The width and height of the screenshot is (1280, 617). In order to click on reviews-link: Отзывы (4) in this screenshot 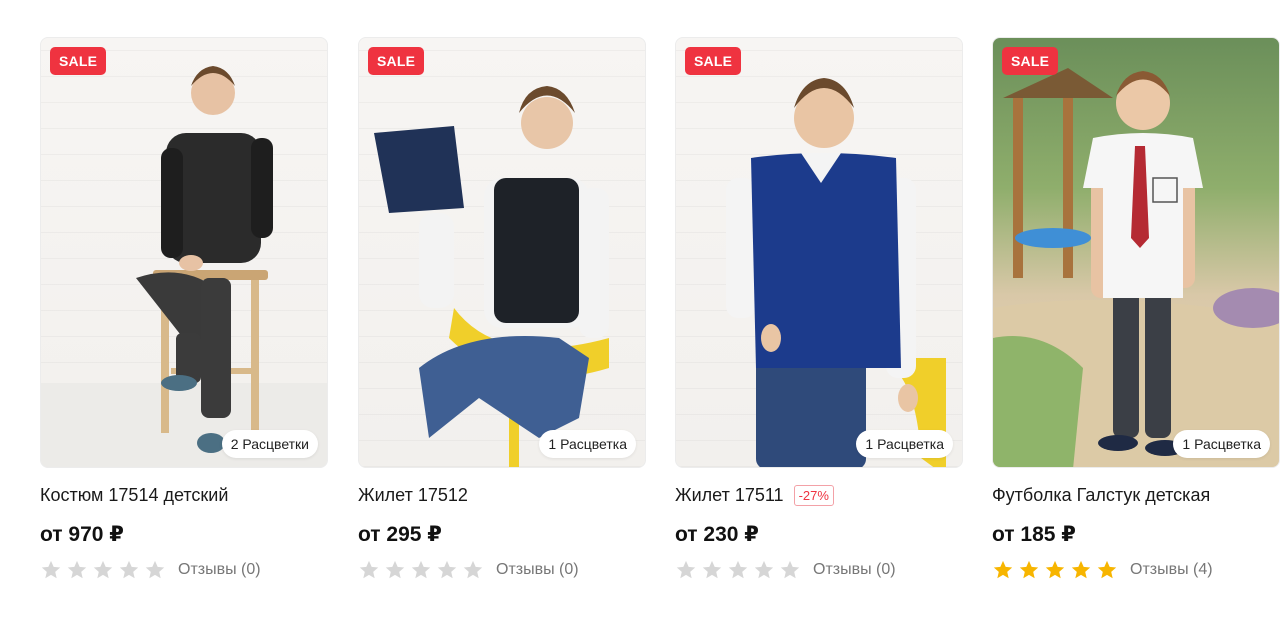, I will do `click(1171, 570)`.